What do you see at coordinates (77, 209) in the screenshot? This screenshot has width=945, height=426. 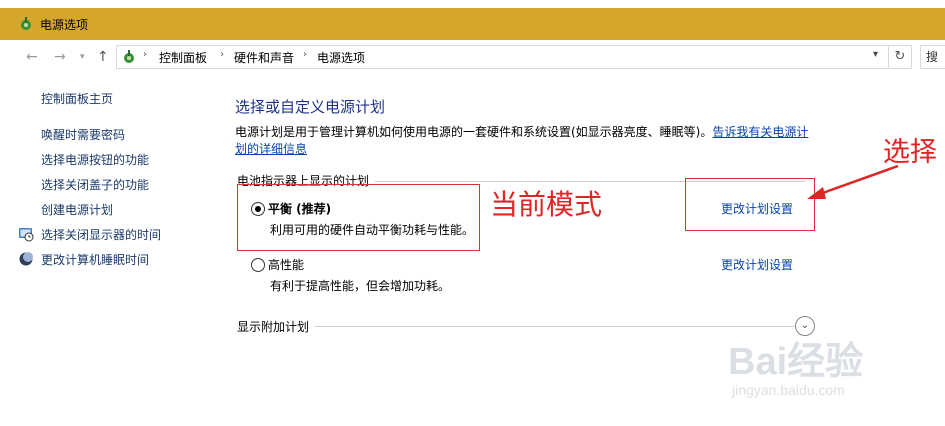 I see `sidebar-item-create-plan: 创建电源计划` at bounding box center [77, 209].